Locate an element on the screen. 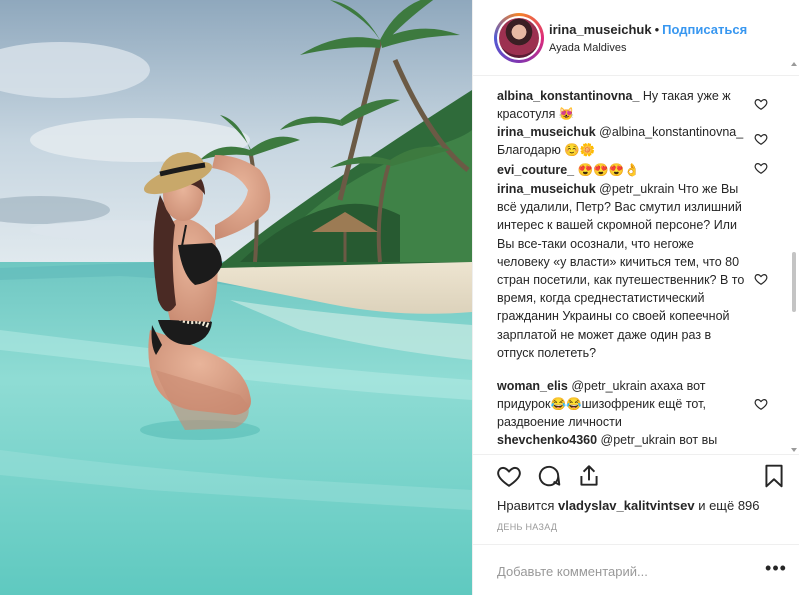 The height and width of the screenshot is (595, 799). comment-text: 😍😍😍👌 is located at coordinates (607, 170).